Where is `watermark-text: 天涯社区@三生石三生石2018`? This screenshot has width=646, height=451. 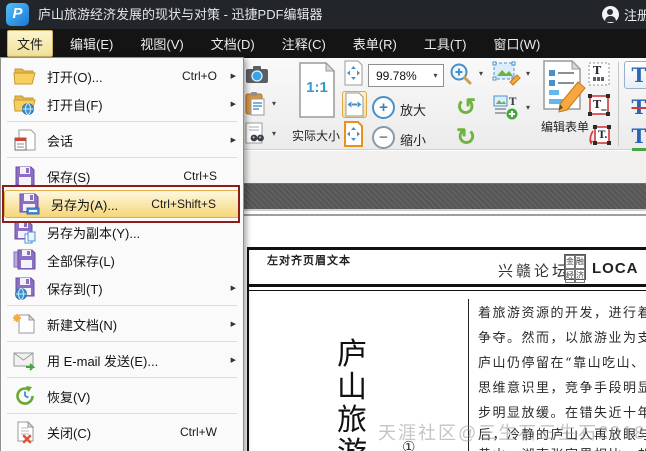
watermark-text: 天涯社区@三生石三生石2018 is located at coordinates (512, 433).